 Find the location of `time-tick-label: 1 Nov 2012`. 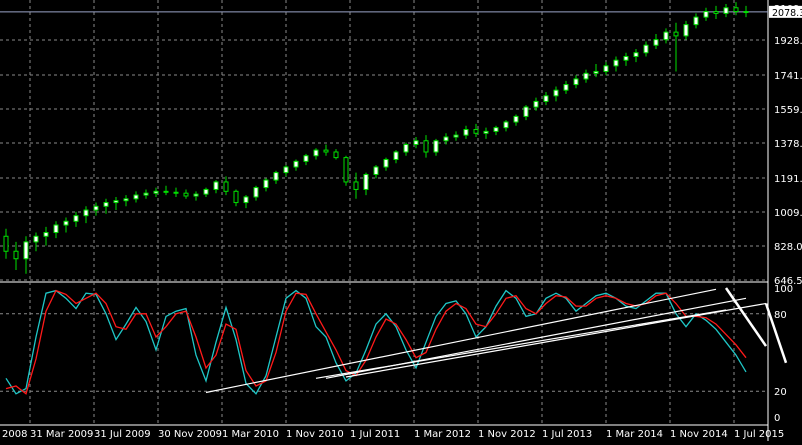

time-tick-label: 1 Nov 2012 is located at coordinates (507, 434).